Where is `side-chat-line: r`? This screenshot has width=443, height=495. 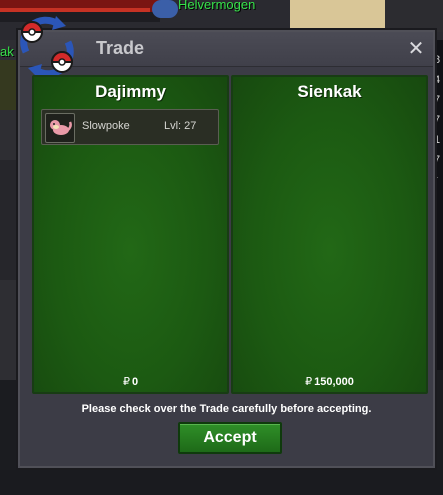
side-chat-line: r is located at coordinates (436, 180).